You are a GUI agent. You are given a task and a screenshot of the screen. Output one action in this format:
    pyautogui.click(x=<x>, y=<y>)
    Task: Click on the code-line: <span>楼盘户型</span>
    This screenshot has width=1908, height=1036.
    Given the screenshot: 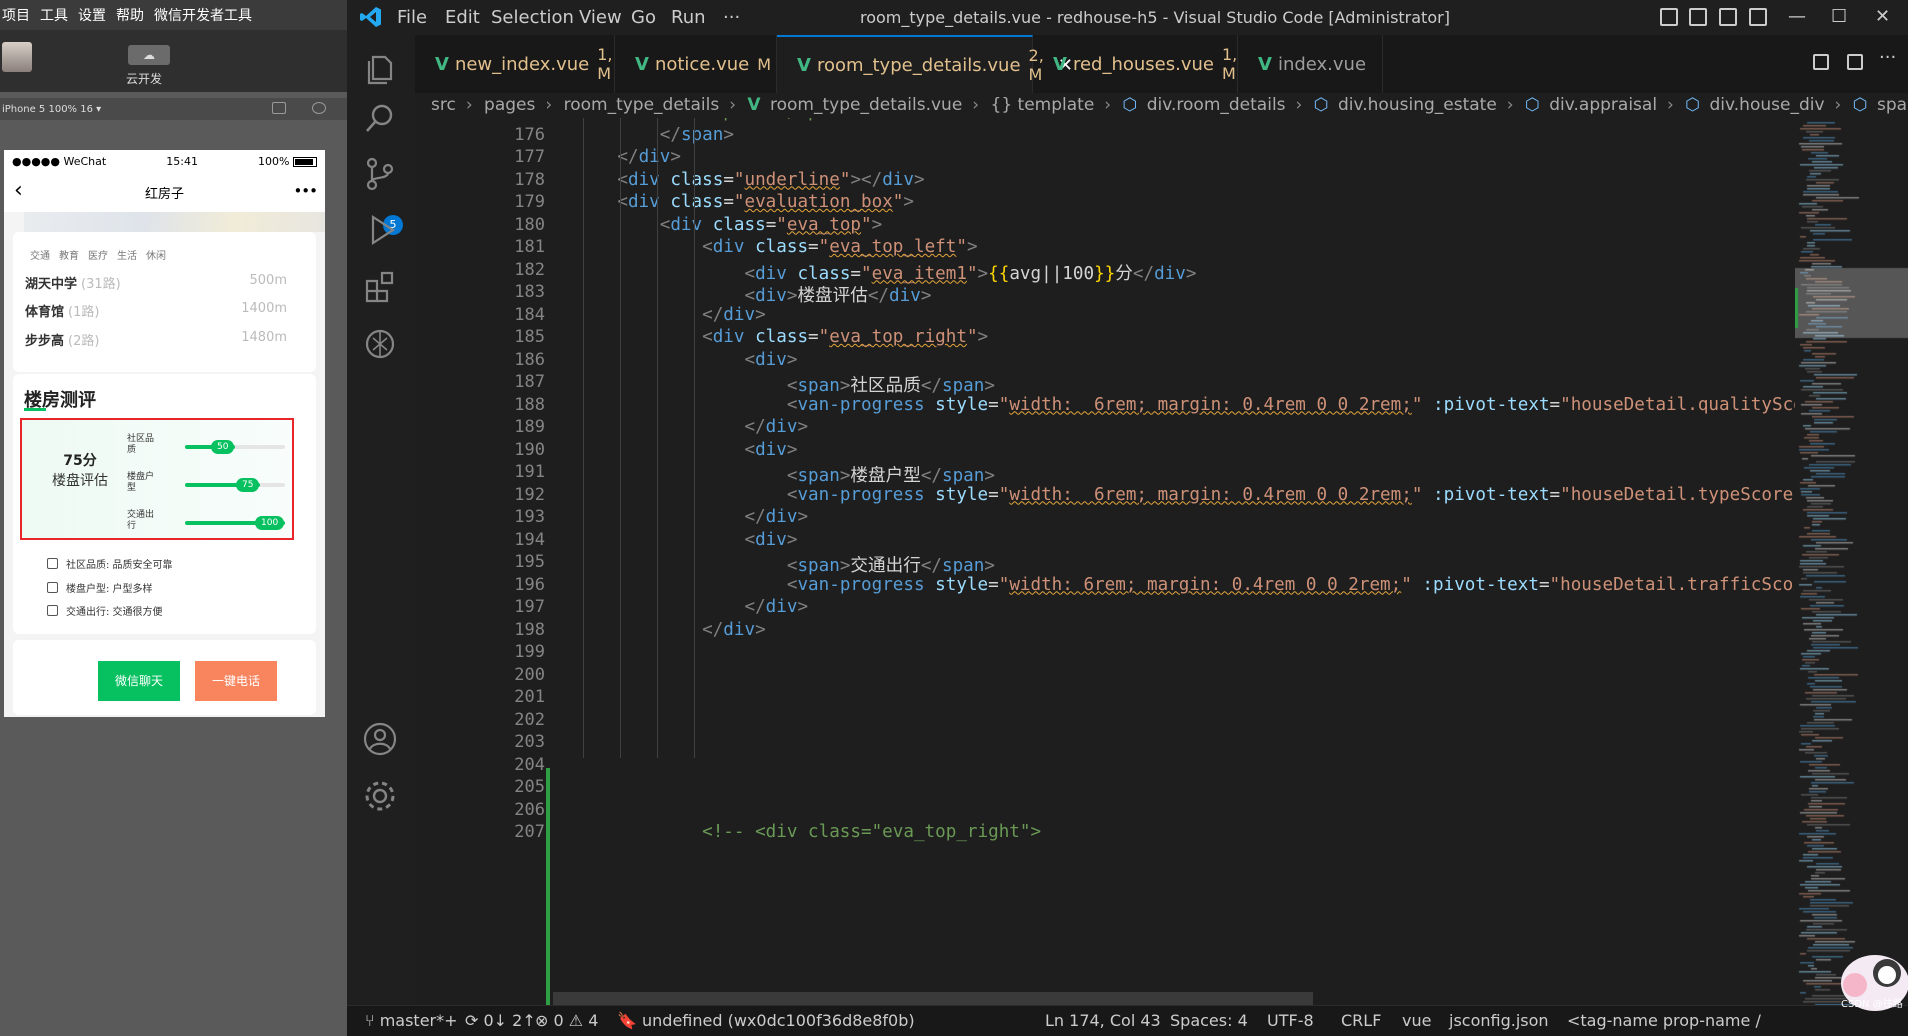 What is the action you would take?
    pyautogui.click(x=785, y=474)
    